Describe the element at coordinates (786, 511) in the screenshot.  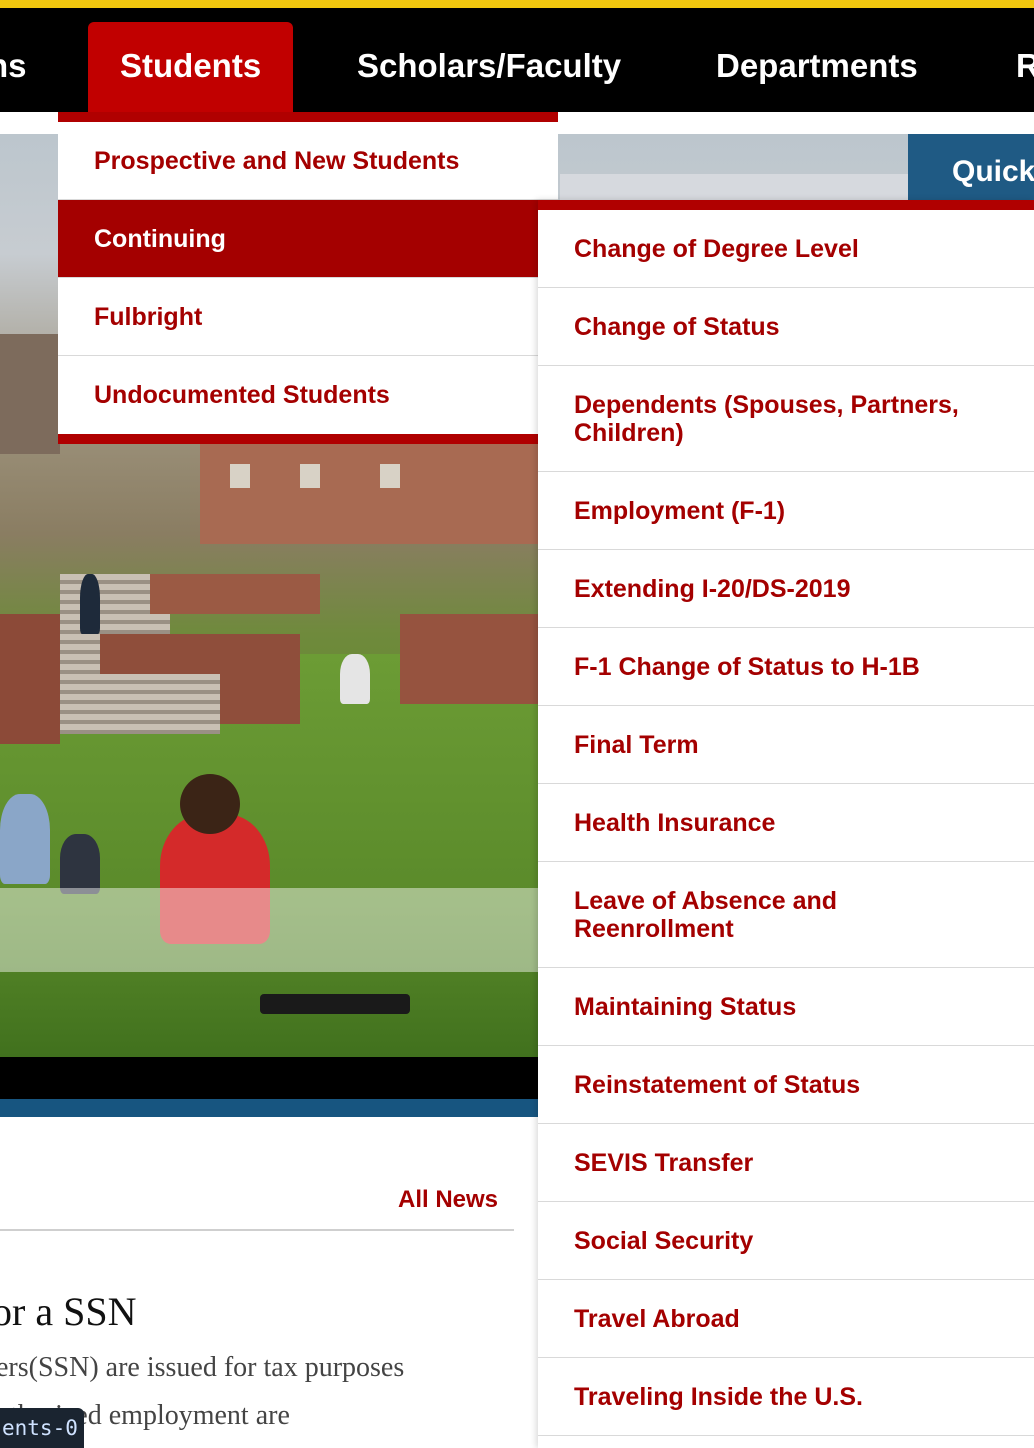
I see `submenu-item-employment-f1: Employment (F-1)` at that location.